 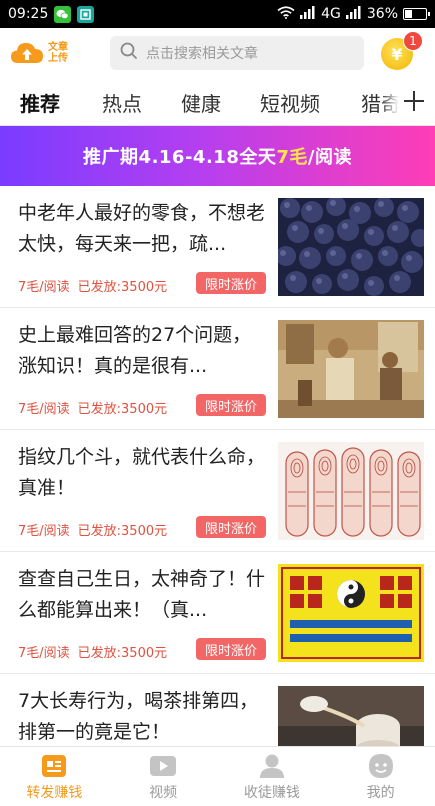 I want to click on nav-mine: 我的, so click(x=380, y=776).